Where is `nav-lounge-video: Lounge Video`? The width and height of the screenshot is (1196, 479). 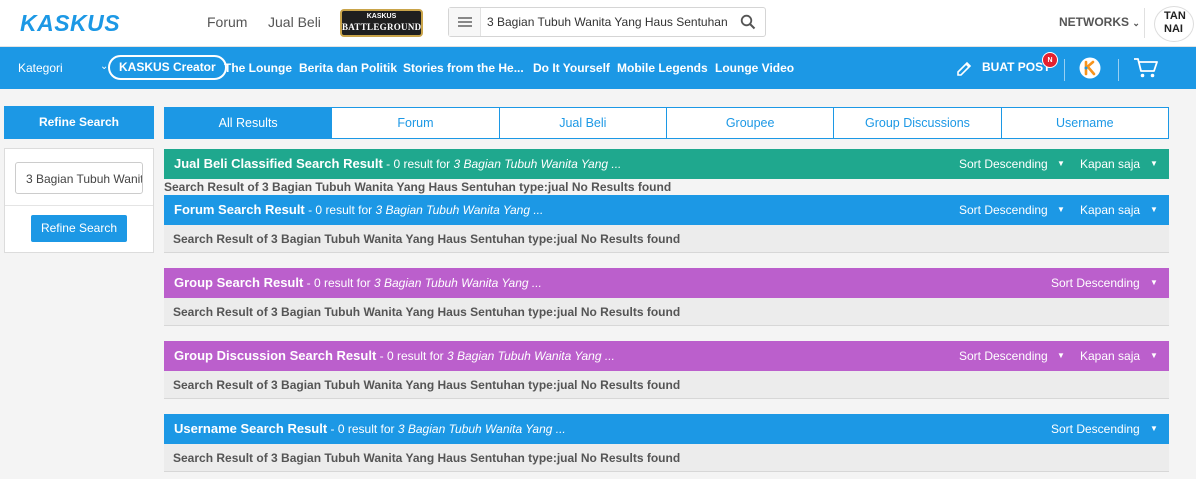
nav-lounge-video: Lounge Video is located at coordinates (754, 68).